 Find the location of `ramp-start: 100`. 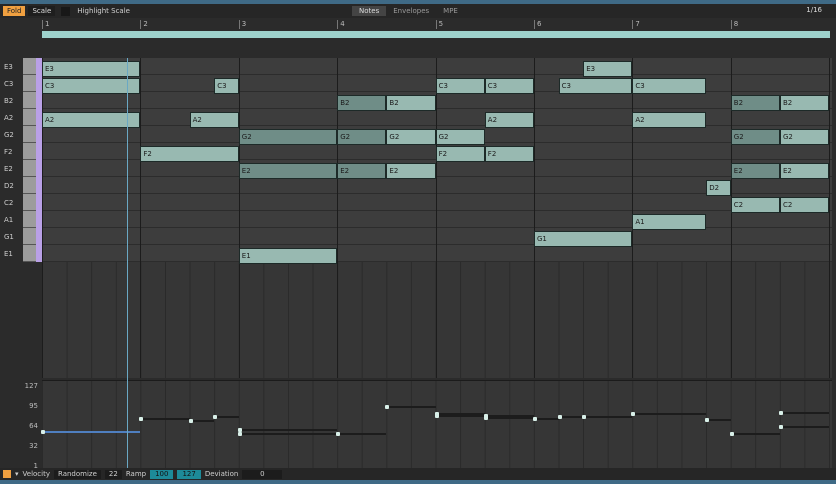

ramp-start: 100 is located at coordinates (162, 474).